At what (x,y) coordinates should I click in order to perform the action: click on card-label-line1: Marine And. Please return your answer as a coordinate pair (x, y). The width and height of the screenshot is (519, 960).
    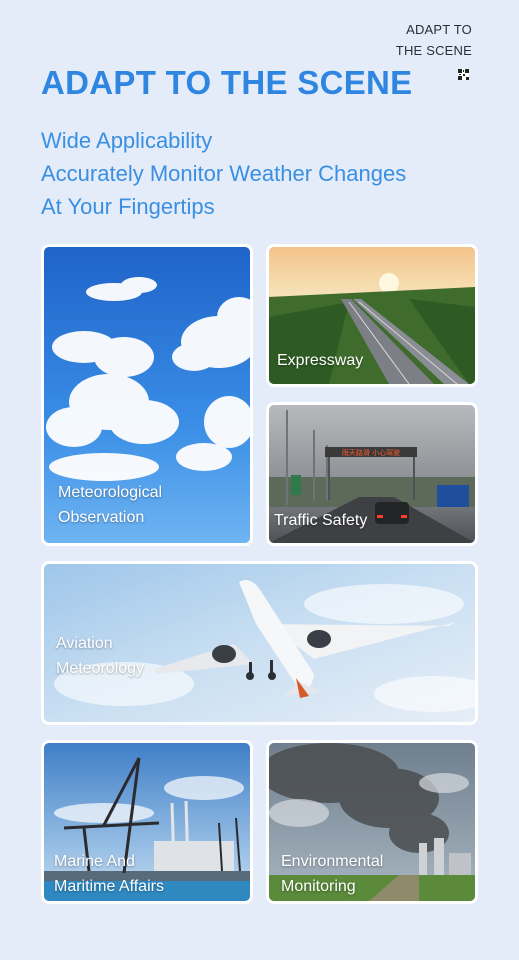
    Looking at the image, I should click on (94, 861).